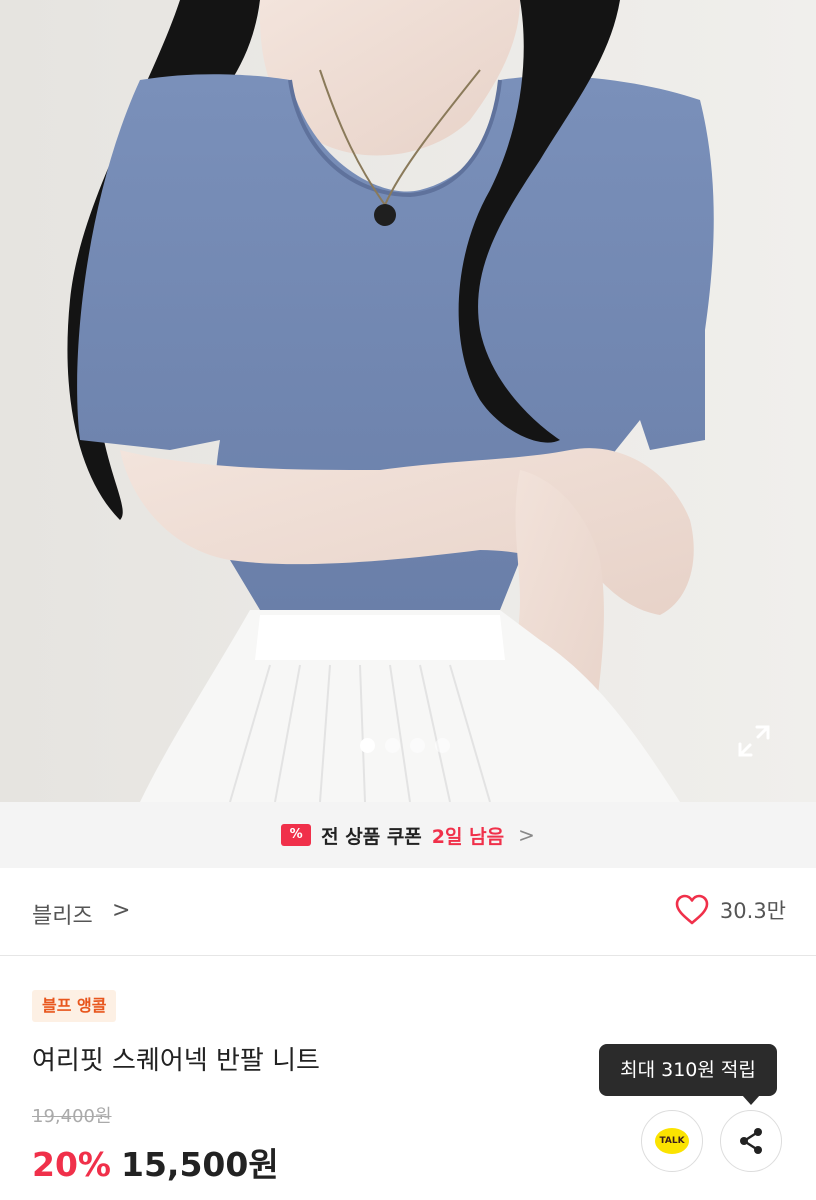 This screenshot has width=816, height=1200. I want to click on coupon-banner: % 전 상품 쿠폰 2일 남음 >, so click(408, 835).